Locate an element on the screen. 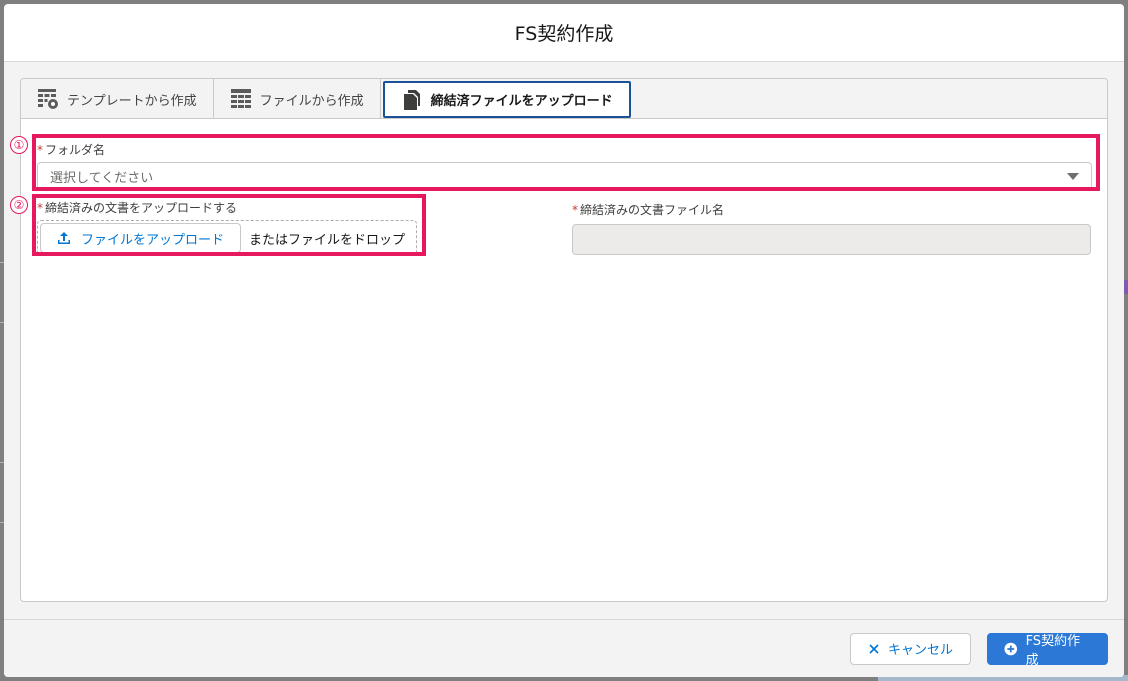 The image size is (1128, 681). filename-input is located at coordinates (831, 239).